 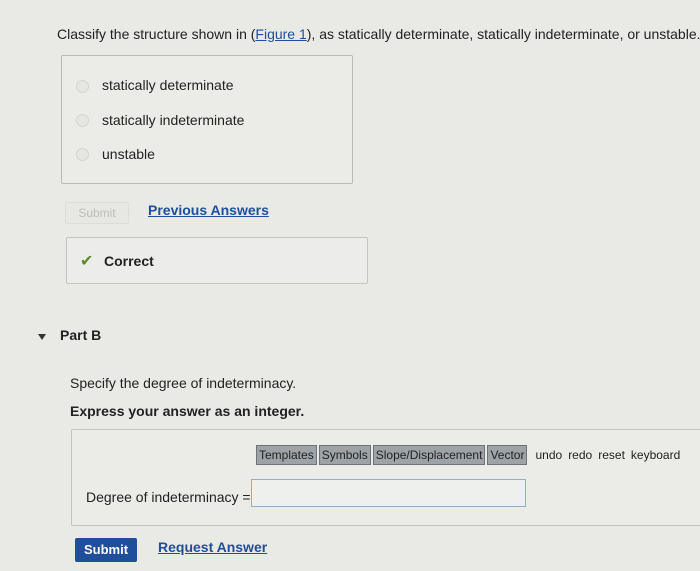 I want to click on choice-statically-indeterminate: statically indeterminate, so click(x=173, y=120).